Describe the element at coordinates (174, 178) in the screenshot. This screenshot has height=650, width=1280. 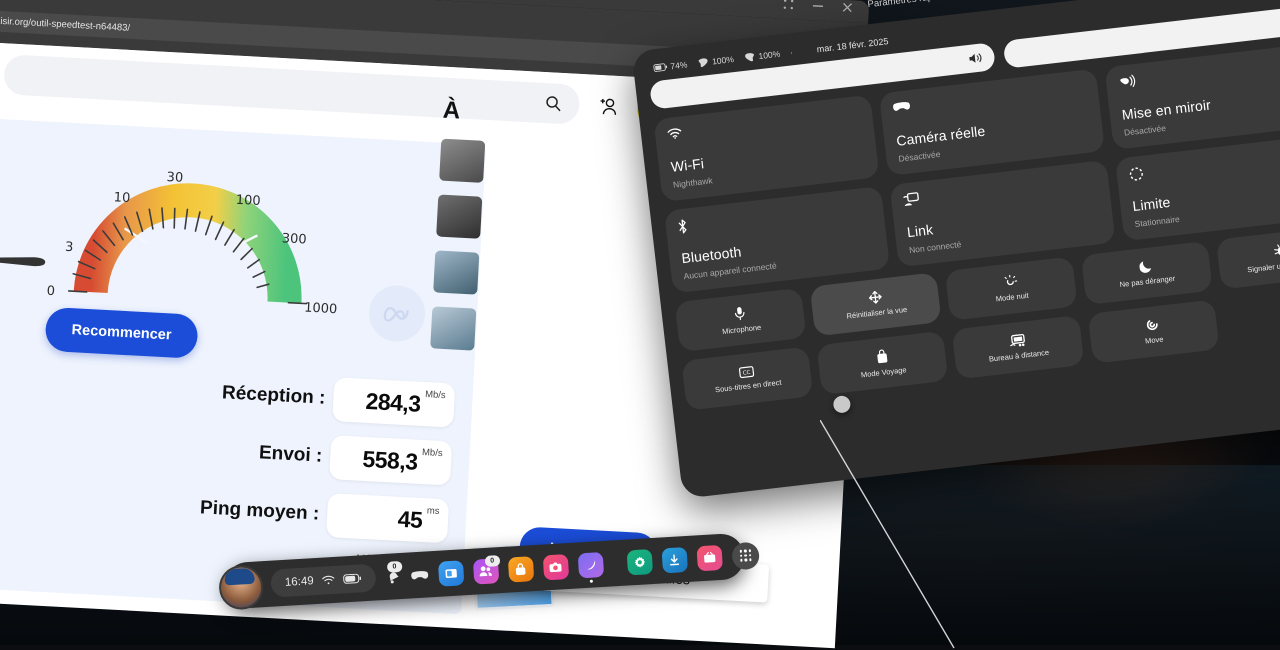
I see `gauge-tick-30: 30` at that location.